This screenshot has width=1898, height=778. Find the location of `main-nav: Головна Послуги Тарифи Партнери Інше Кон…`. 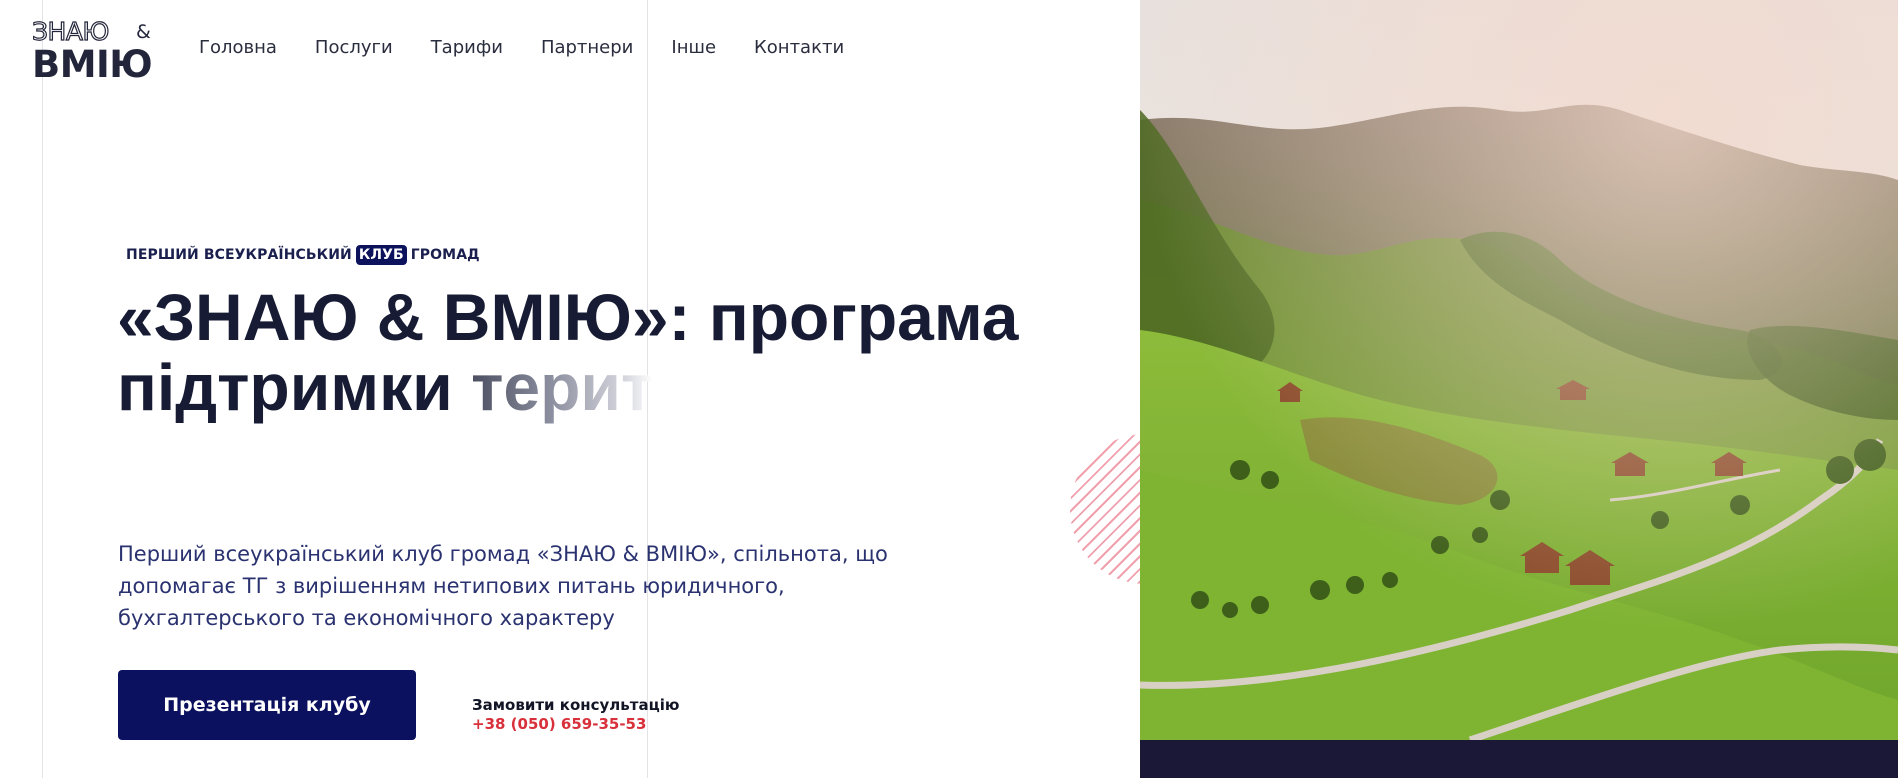

main-nav: Головна Послуги Тарифи Партнери Інше Кон… is located at coordinates (540, 48).